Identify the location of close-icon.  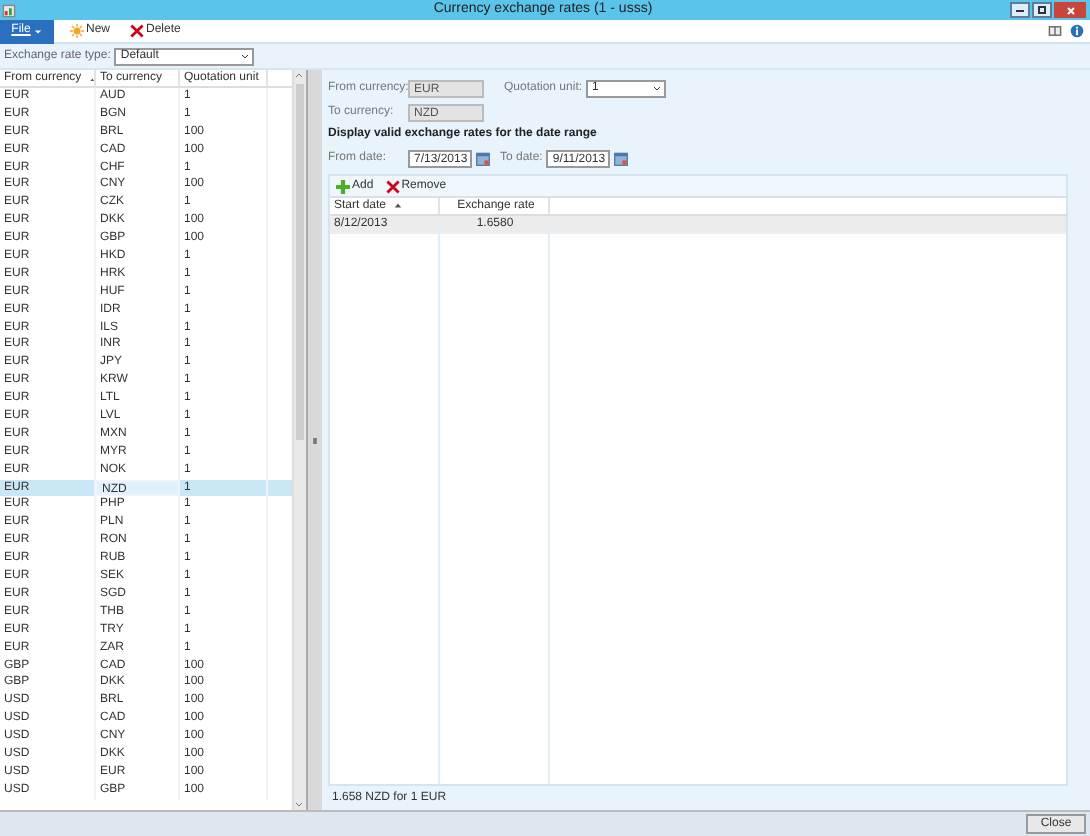
(1070, 10).